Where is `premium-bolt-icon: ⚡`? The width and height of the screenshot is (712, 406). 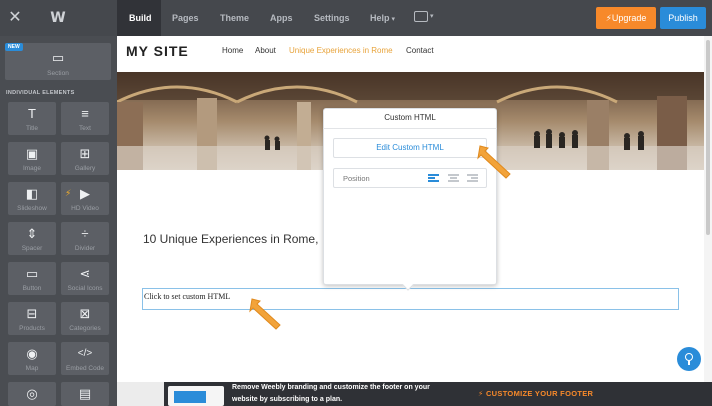 premium-bolt-icon: ⚡ is located at coordinates (68, 193).